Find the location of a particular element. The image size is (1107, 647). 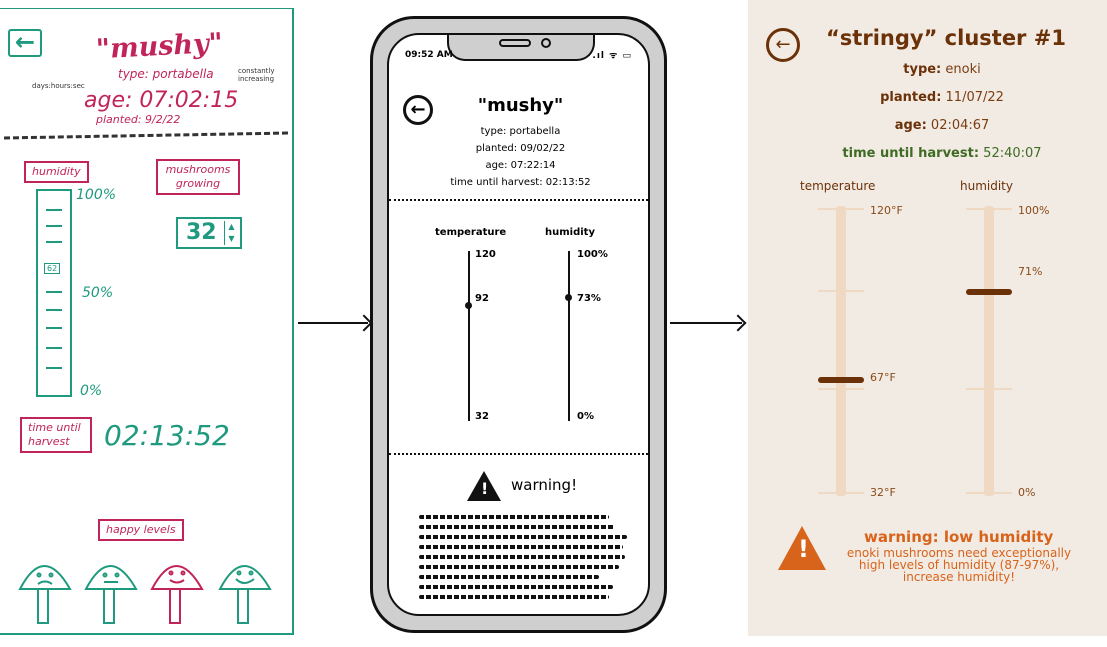

type-value: enoki is located at coordinates (963, 69).